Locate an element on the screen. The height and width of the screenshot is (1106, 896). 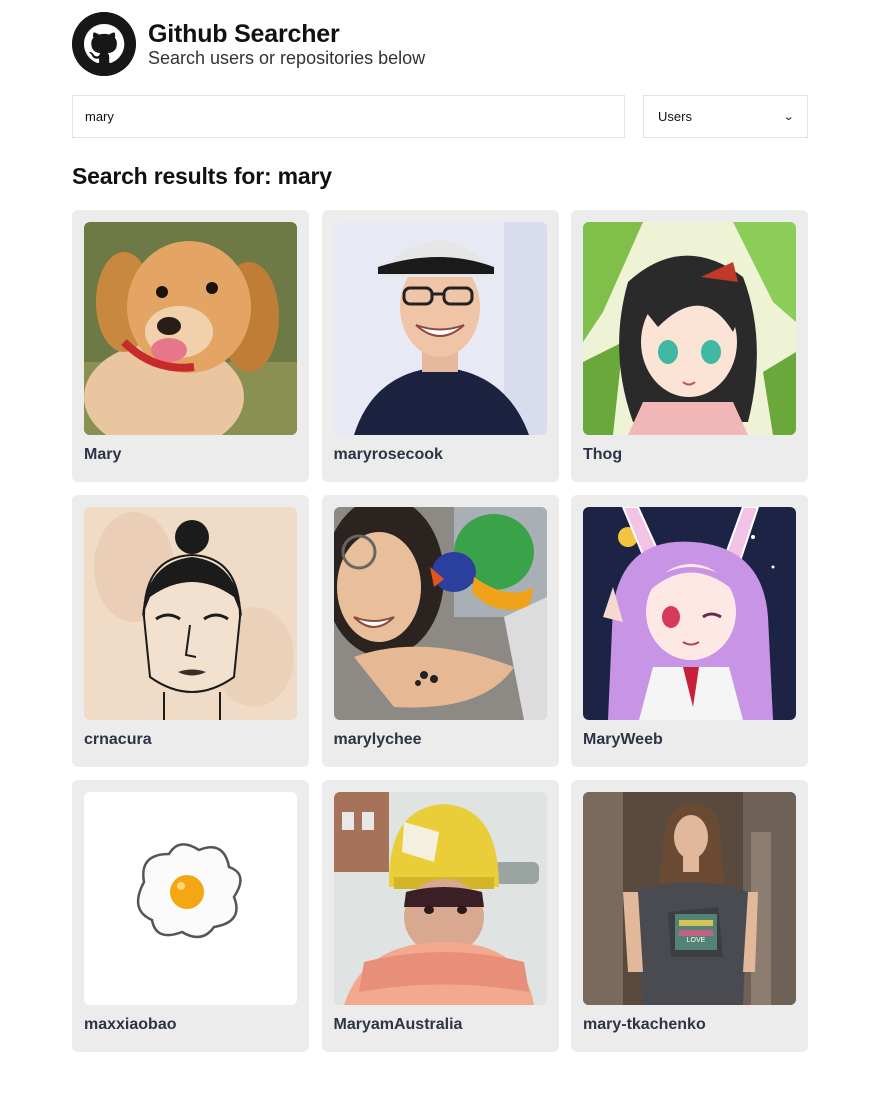
user-card: MaryWeeb is located at coordinates (689, 631).